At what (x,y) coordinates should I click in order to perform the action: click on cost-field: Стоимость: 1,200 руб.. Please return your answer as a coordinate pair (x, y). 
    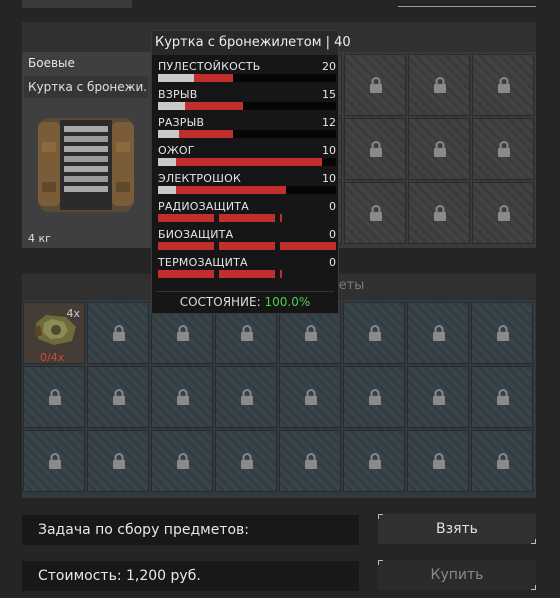
    Looking at the image, I should click on (190, 576).